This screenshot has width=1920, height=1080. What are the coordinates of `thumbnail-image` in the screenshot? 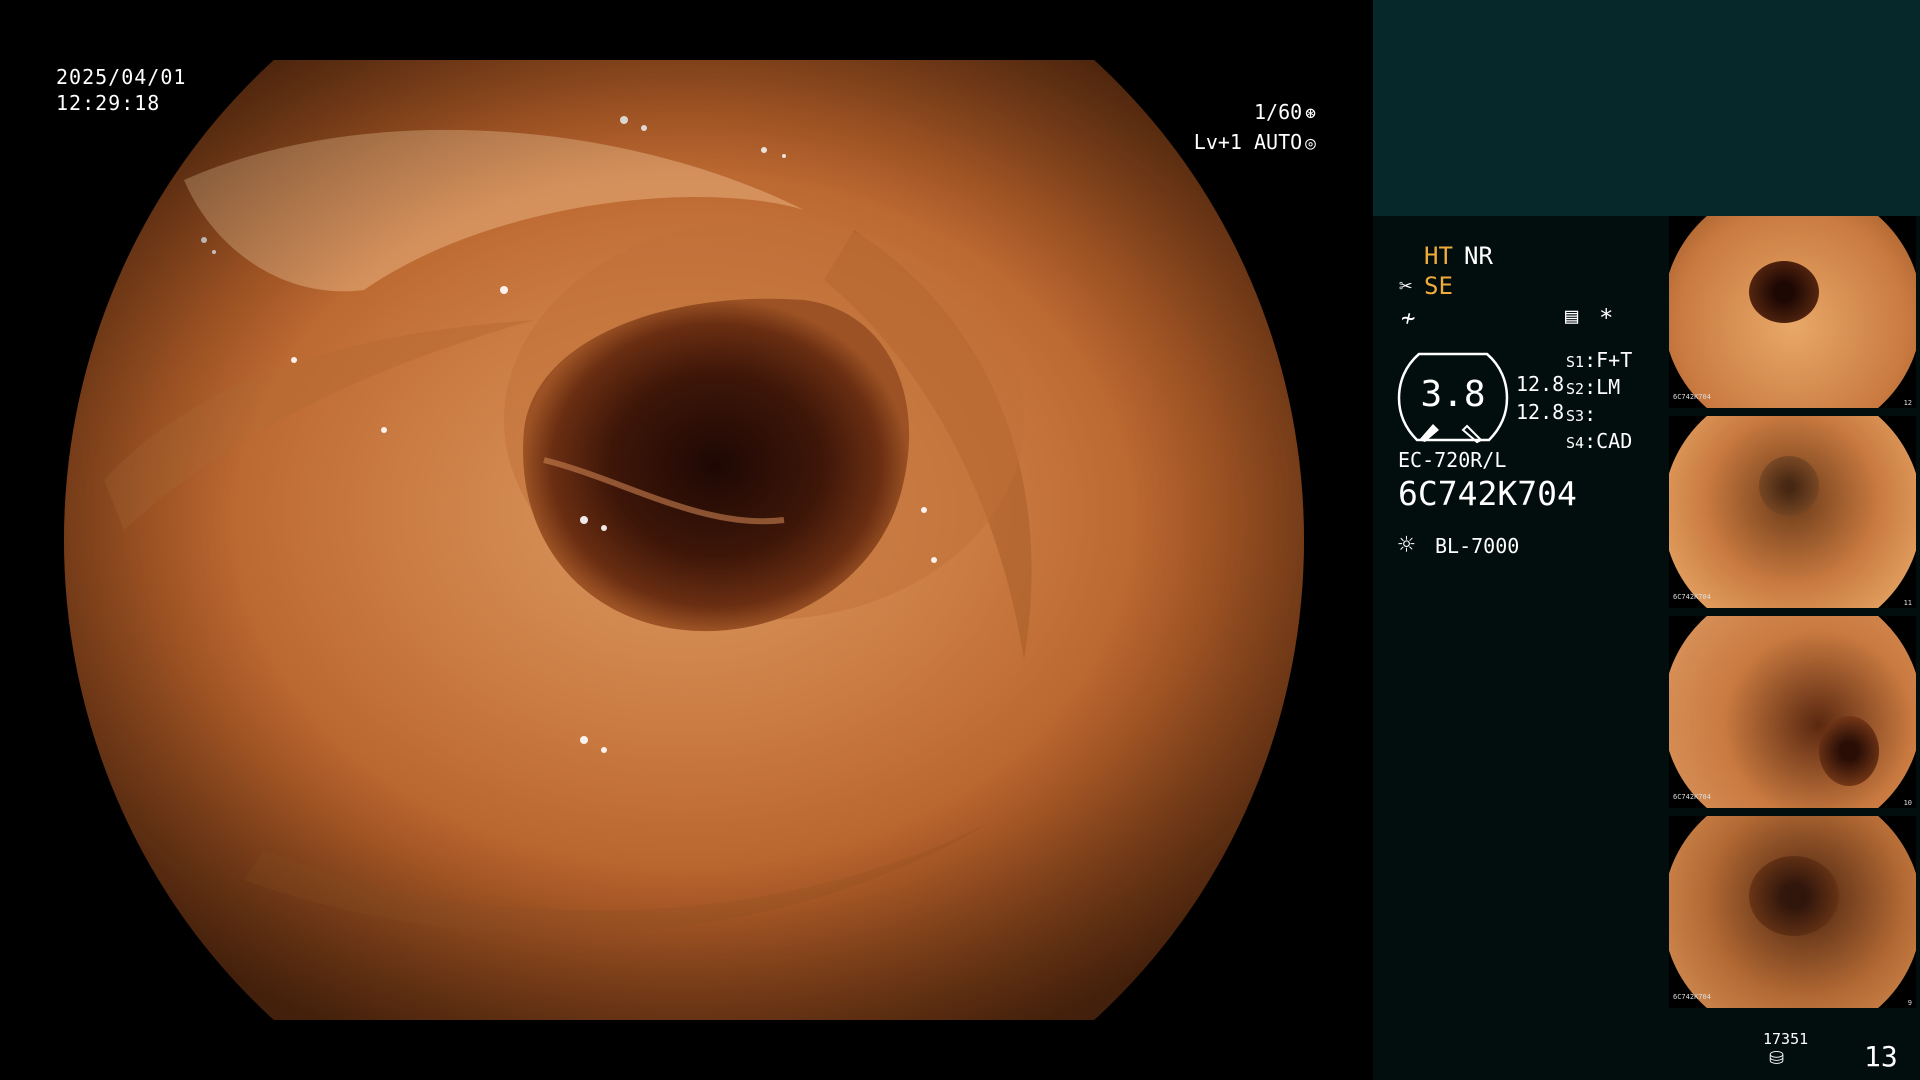 It's located at (1792, 712).